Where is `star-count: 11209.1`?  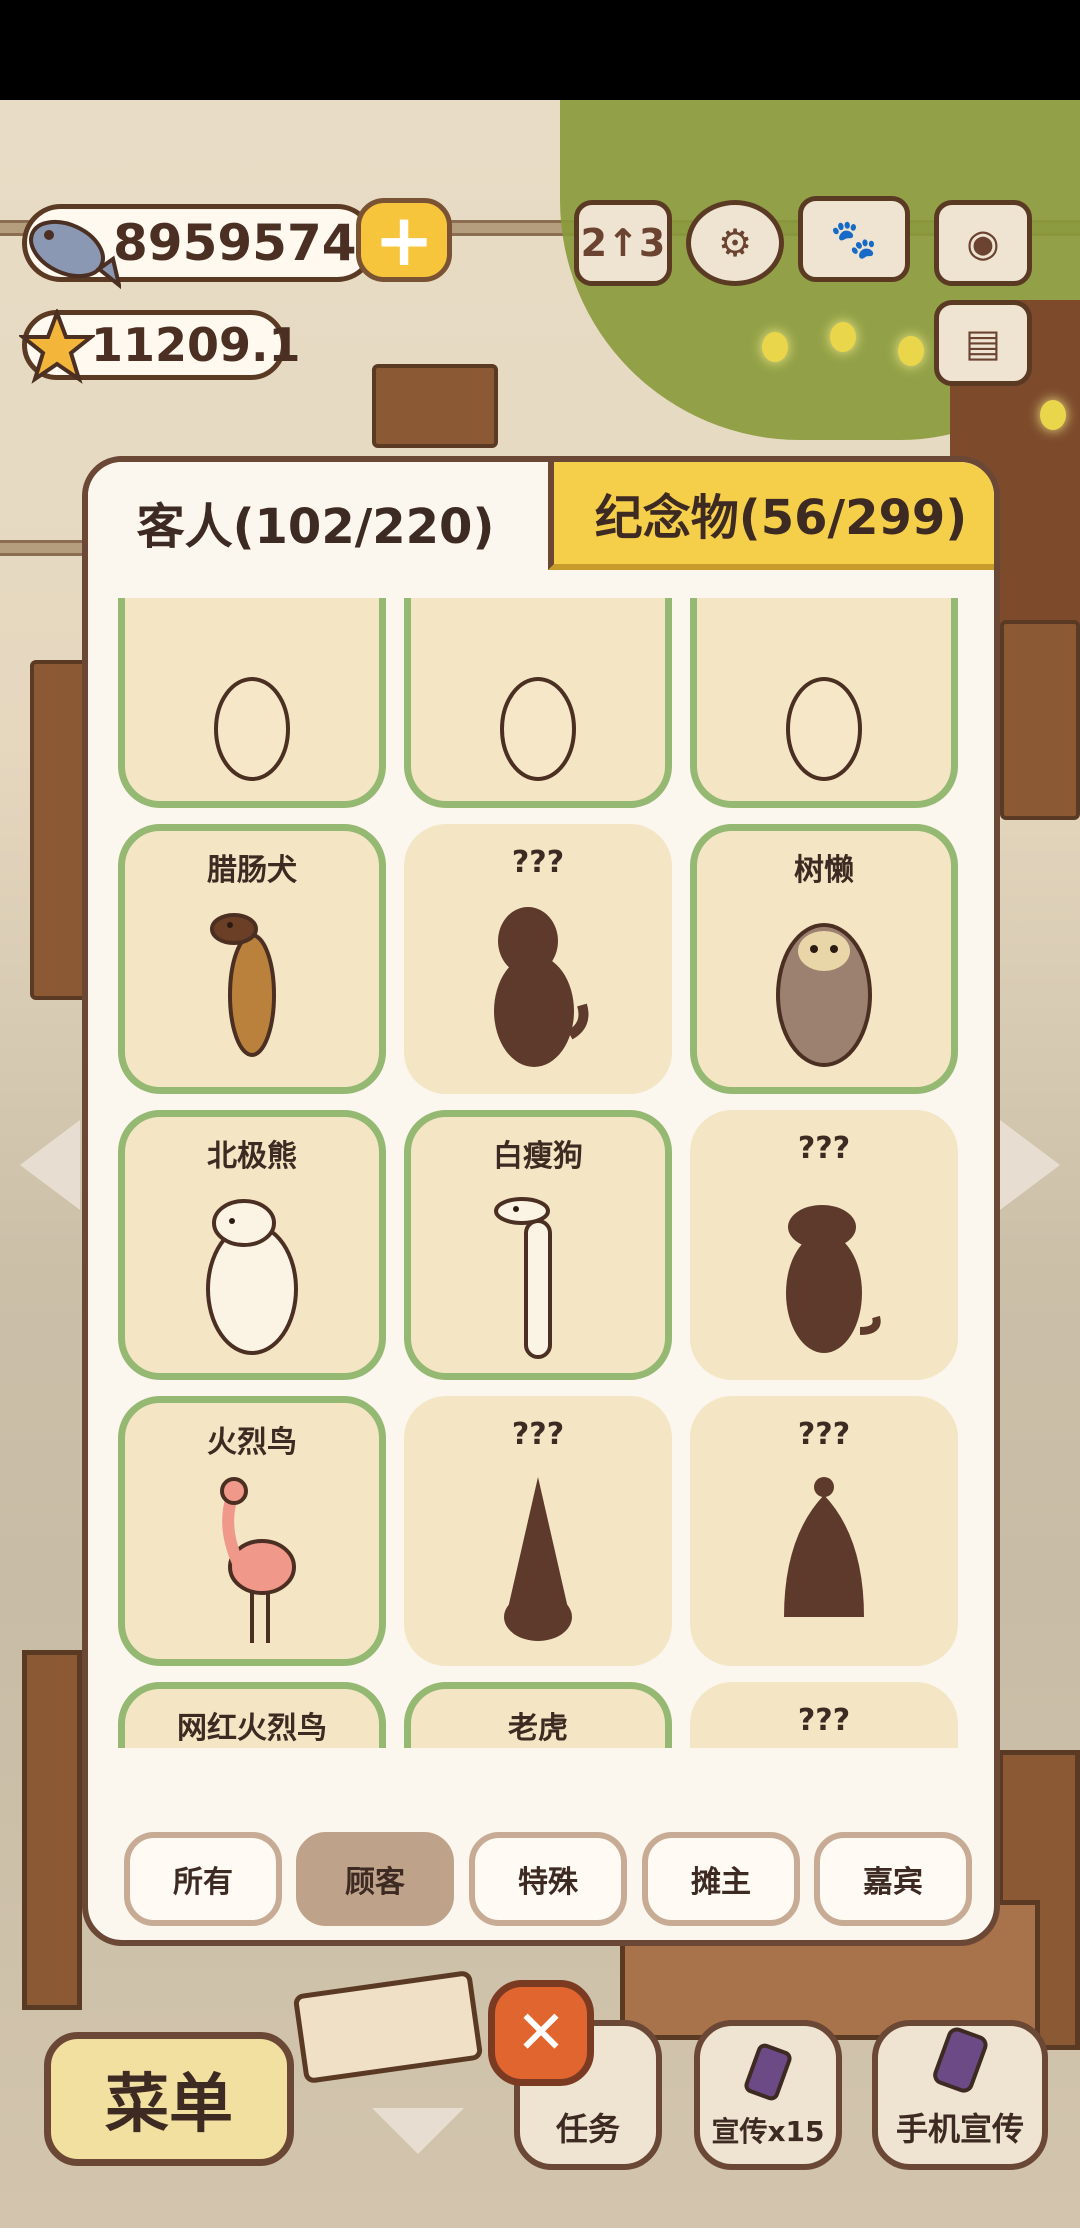 star-count: 11209.1 is located at coordinates (196, 345).